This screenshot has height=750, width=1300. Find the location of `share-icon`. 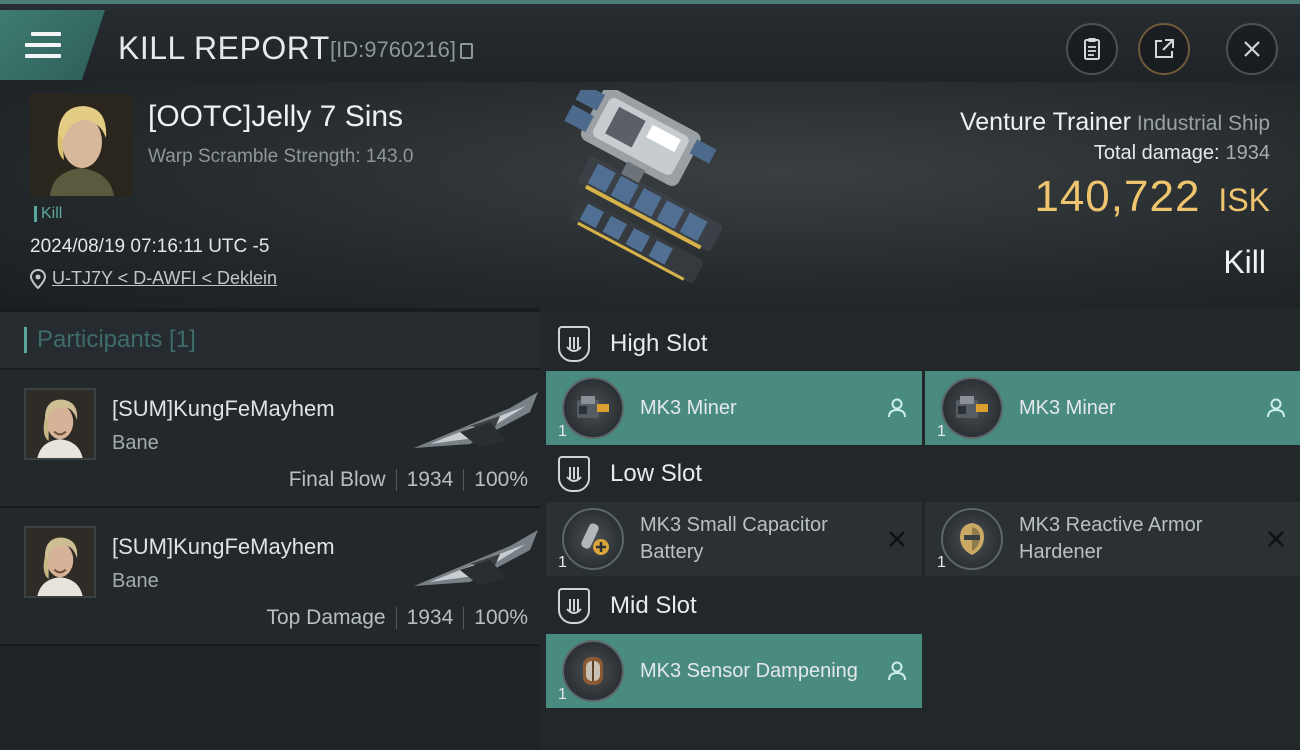

share-icon is located at coordinates (1164, 48).